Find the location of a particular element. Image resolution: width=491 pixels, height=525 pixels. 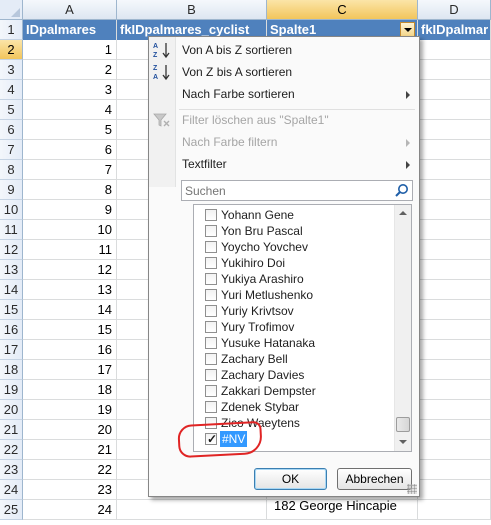

filter-list-item: Yury Trofimov is located at coordinates (294, 327).